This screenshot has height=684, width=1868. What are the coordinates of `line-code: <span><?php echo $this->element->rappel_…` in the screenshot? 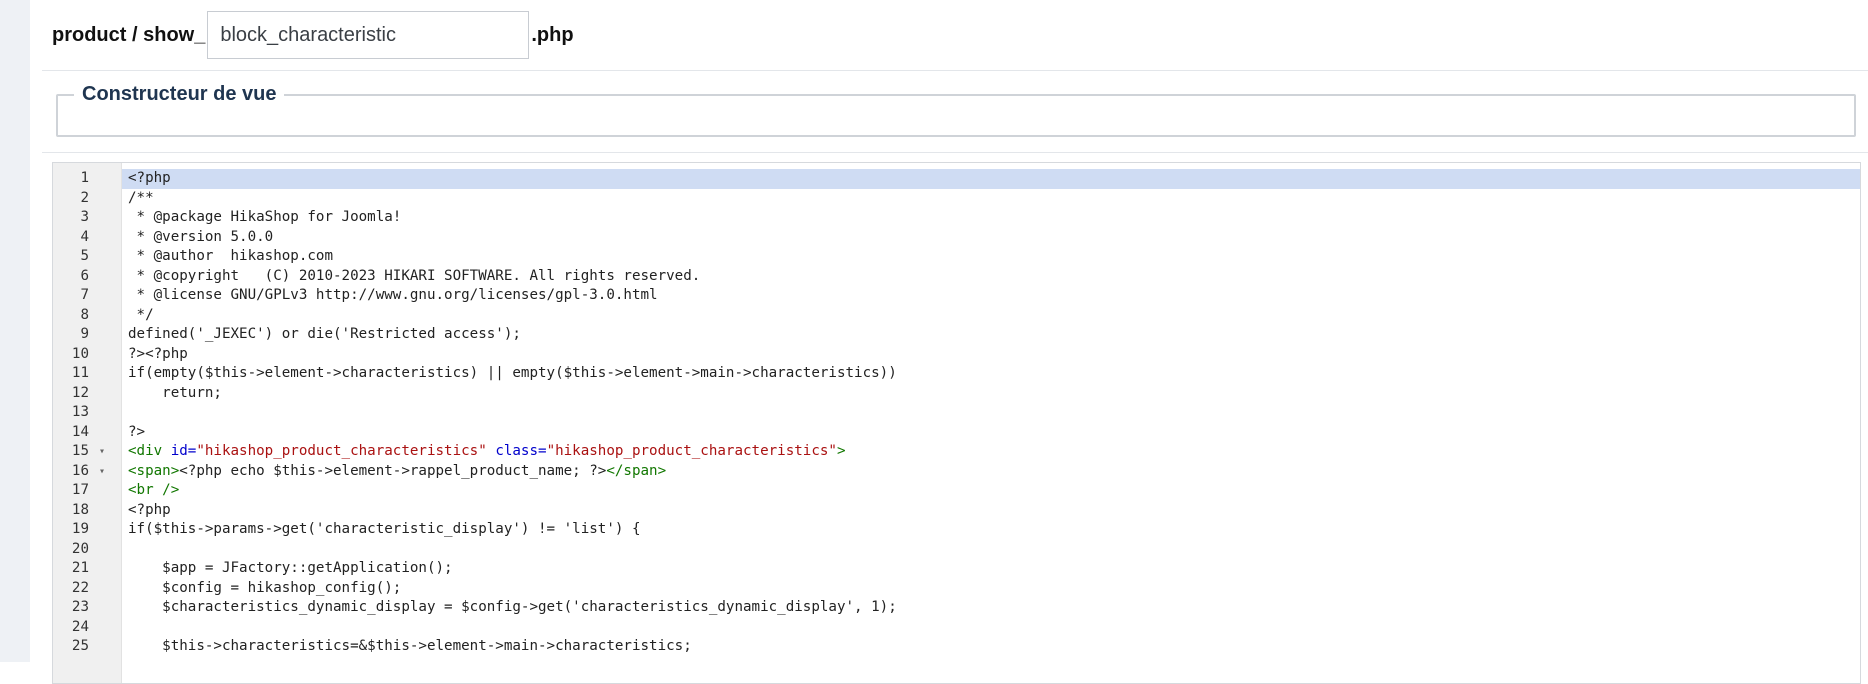 It's located at (991, 472).